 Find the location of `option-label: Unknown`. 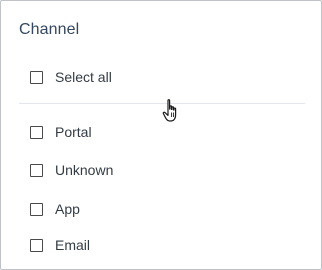

option-label: Unknown is located at coordinates (84, 170).